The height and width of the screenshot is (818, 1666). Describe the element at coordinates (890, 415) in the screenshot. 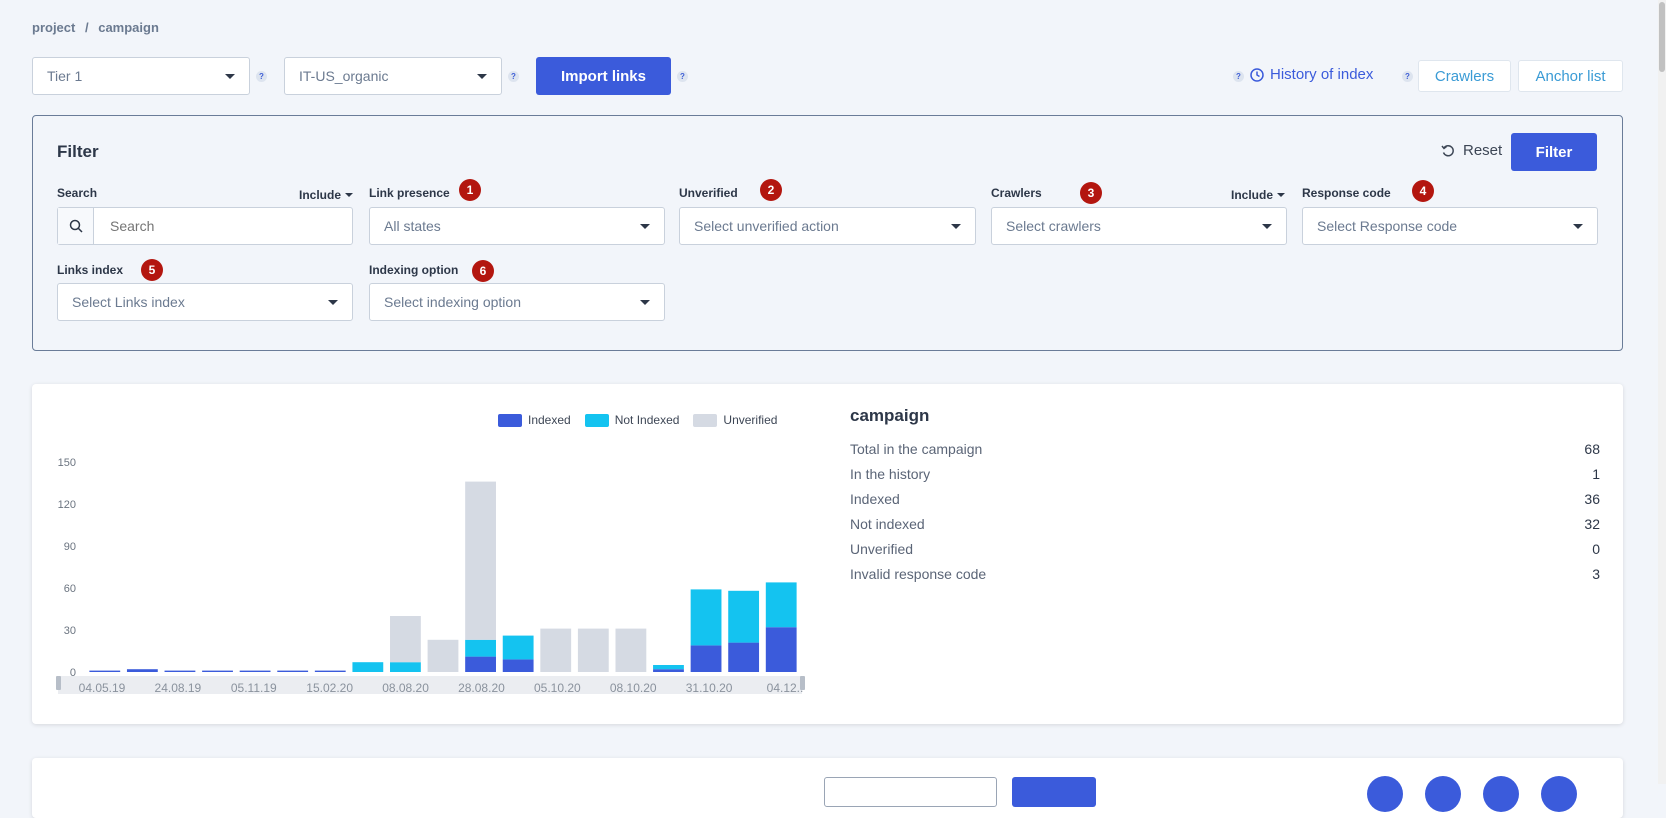

I see `stats-title: campaign` at that location.